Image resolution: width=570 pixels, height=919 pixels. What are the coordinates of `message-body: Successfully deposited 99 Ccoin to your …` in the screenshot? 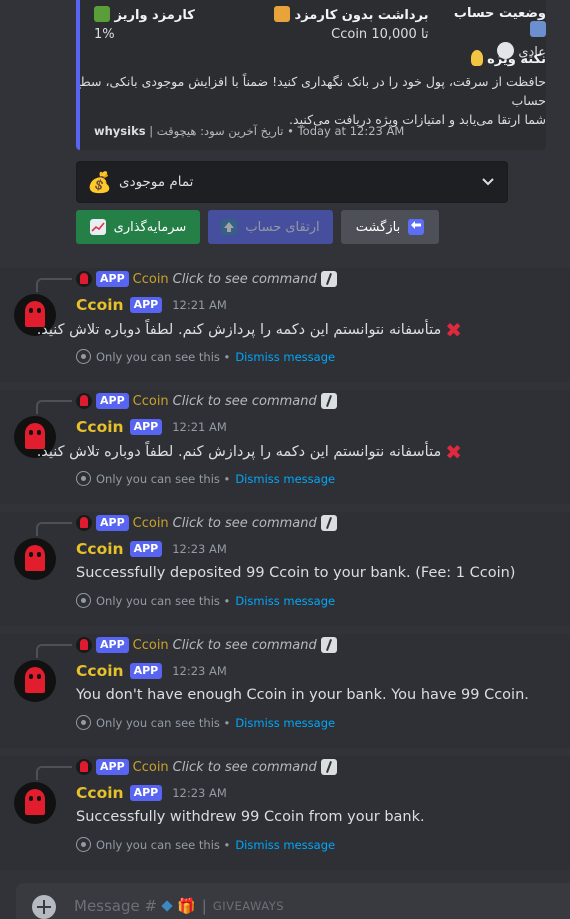 It's located at (296, 573).